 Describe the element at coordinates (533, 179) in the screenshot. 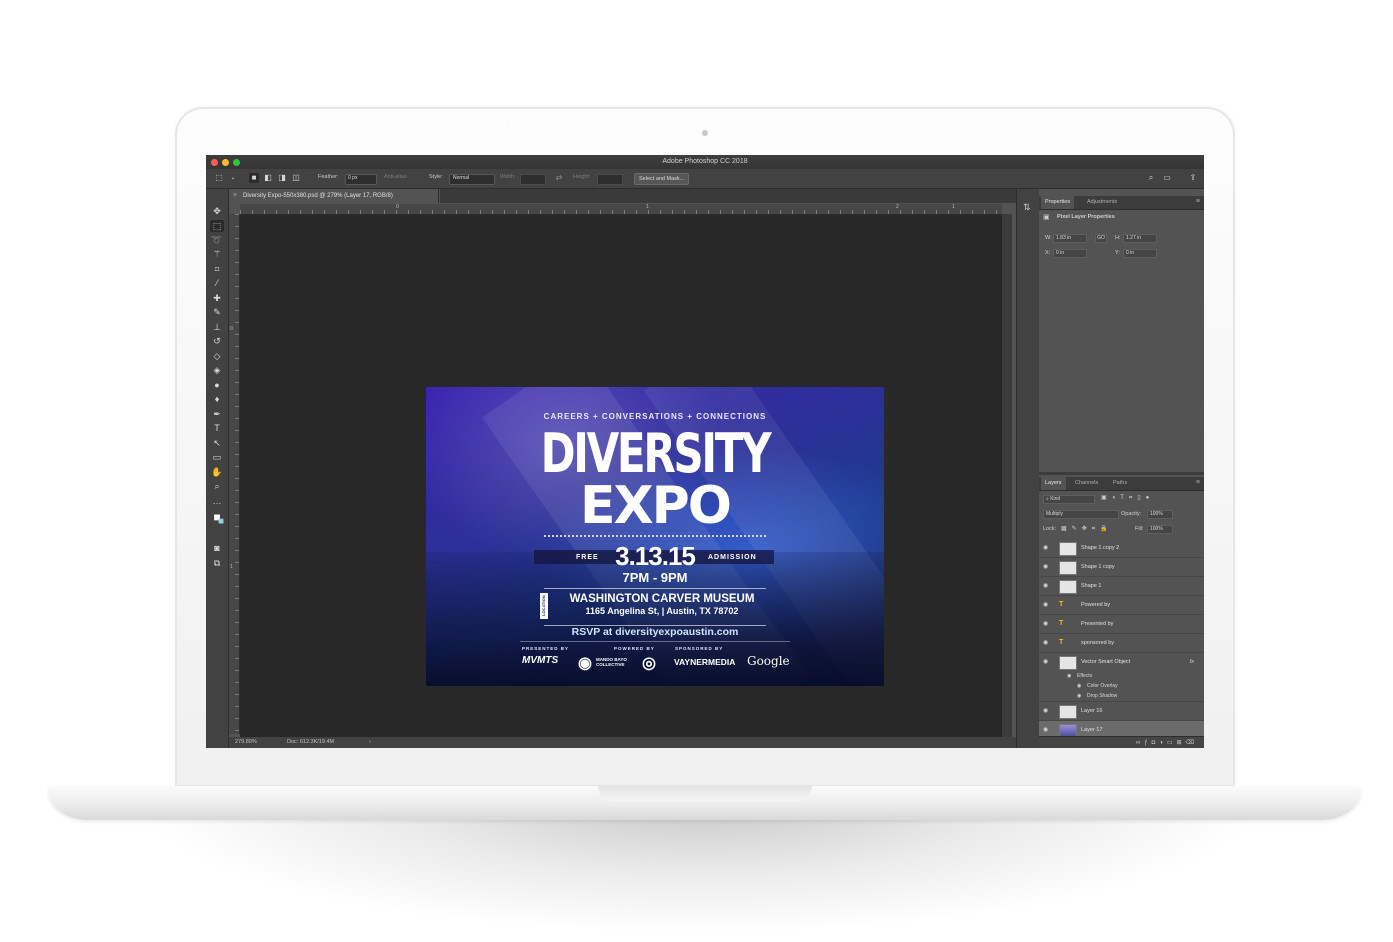

I see `width-input` at that location.